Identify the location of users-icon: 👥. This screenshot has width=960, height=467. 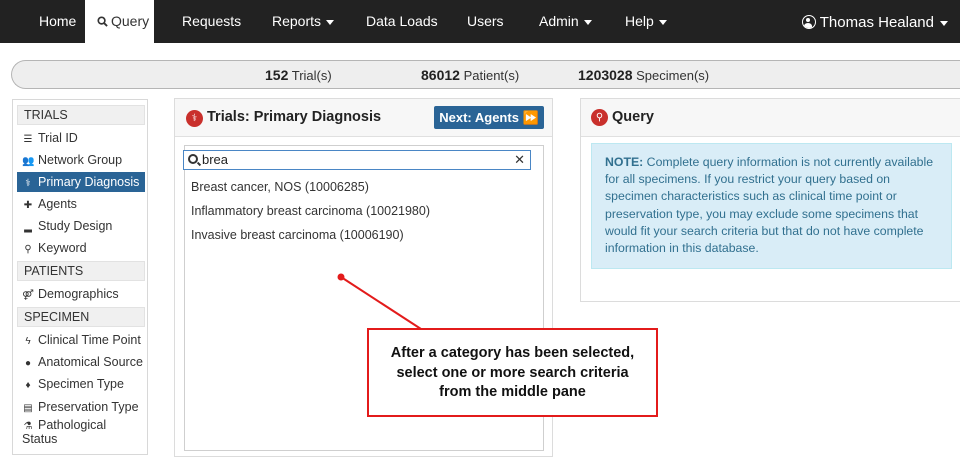
(28, 161).